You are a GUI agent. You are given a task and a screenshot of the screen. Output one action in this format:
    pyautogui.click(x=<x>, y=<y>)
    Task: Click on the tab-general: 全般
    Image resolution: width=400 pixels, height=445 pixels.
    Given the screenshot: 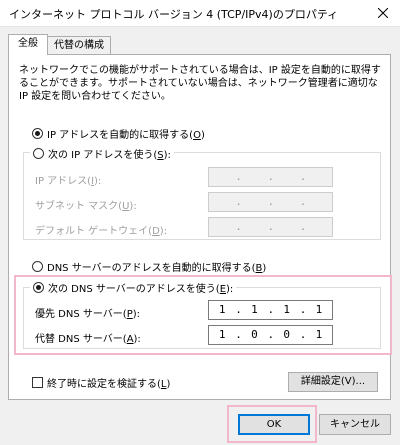 What is the action you would take?
    pyautogui.click(x=28, y=44)
    